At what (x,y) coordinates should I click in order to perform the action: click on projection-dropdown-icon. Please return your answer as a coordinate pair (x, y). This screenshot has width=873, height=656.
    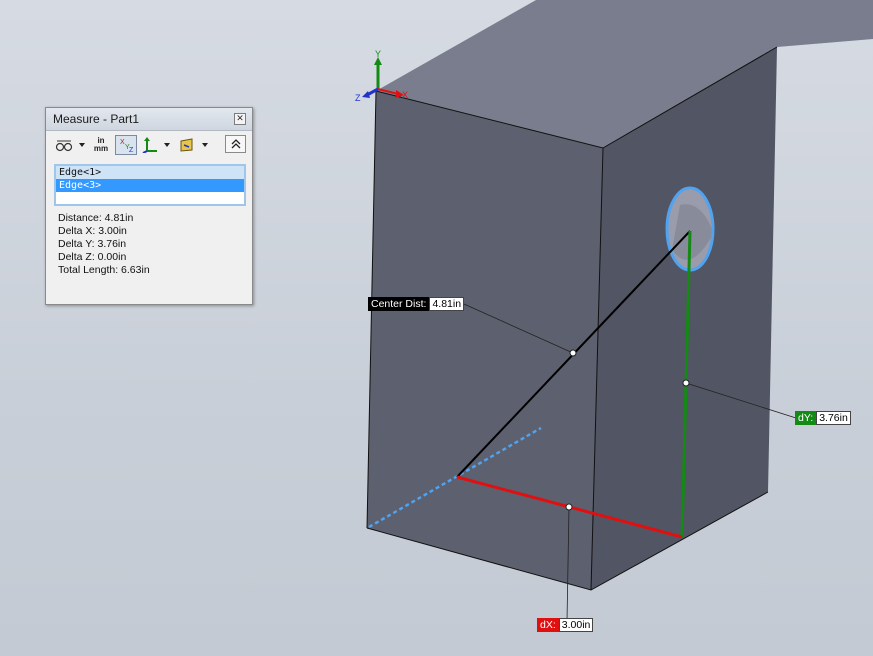
    Looking at the image, I should click on (205, 145).